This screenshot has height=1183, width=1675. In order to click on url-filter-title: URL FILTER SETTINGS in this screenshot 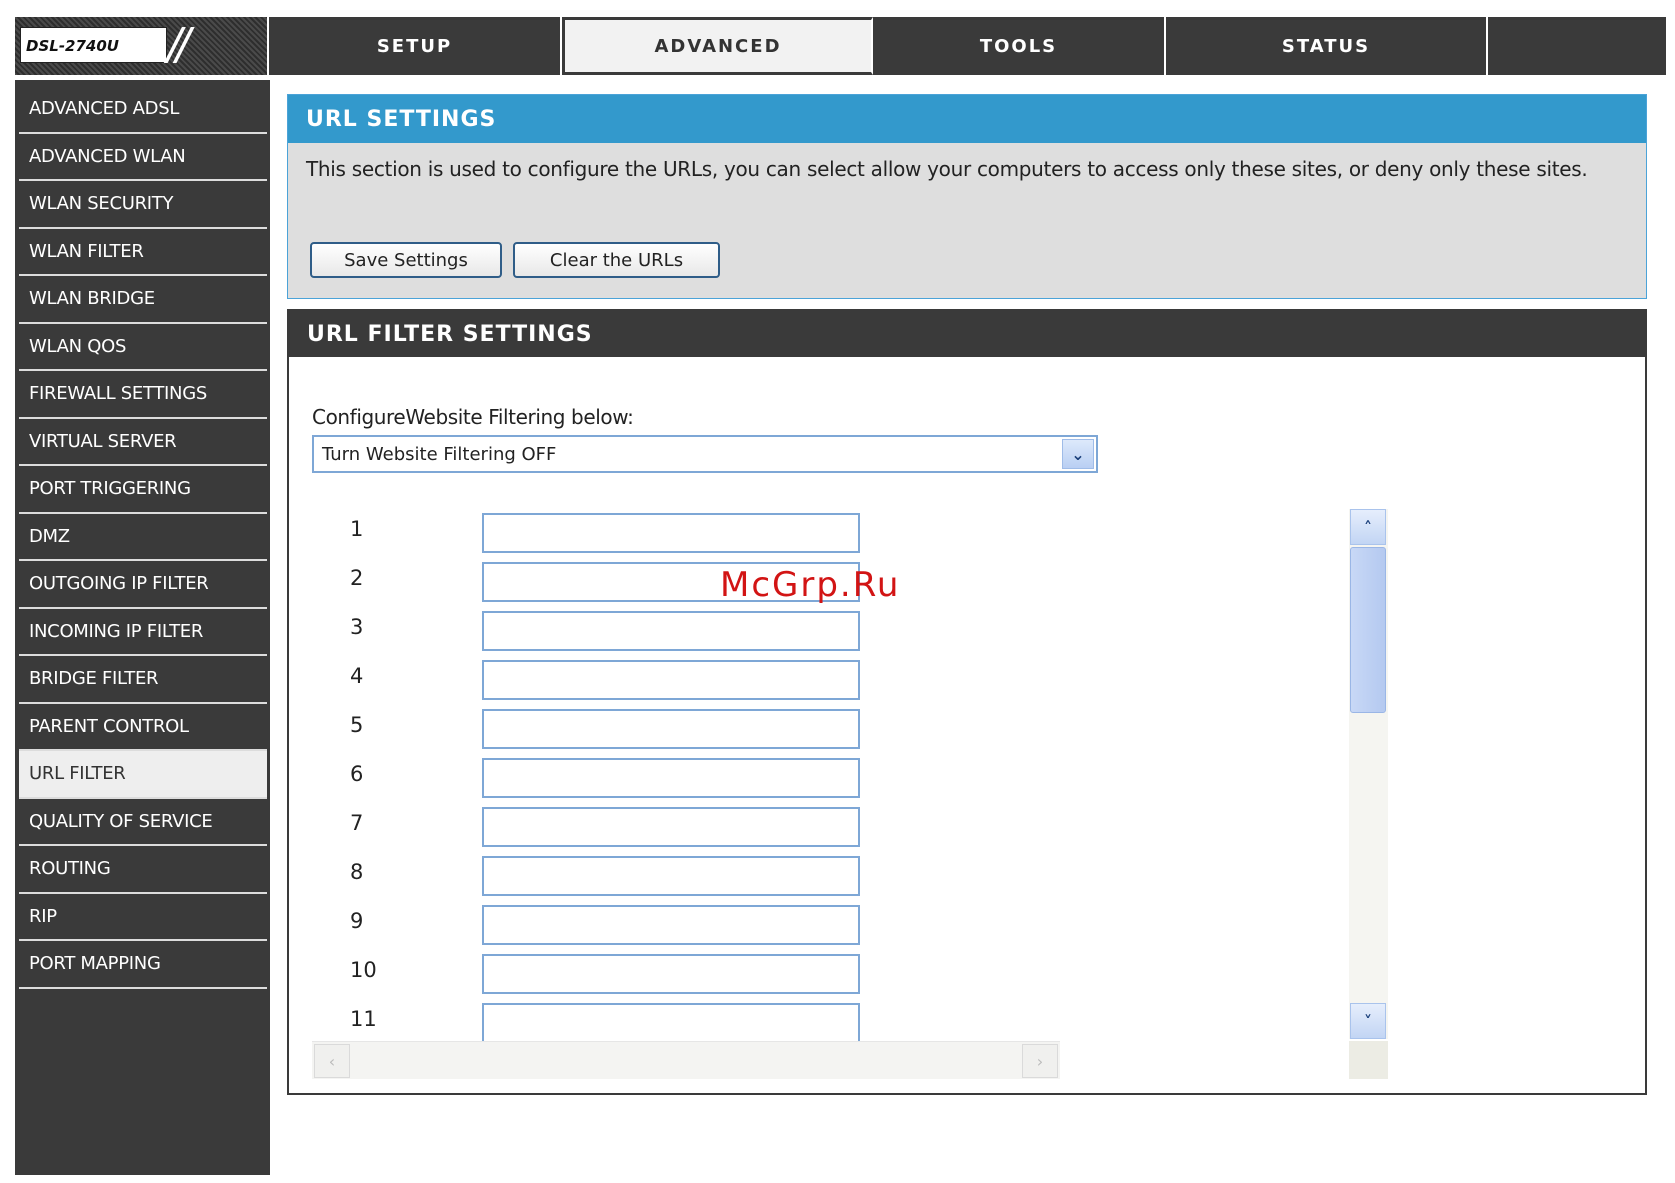, I will do `click(967, 334)`.